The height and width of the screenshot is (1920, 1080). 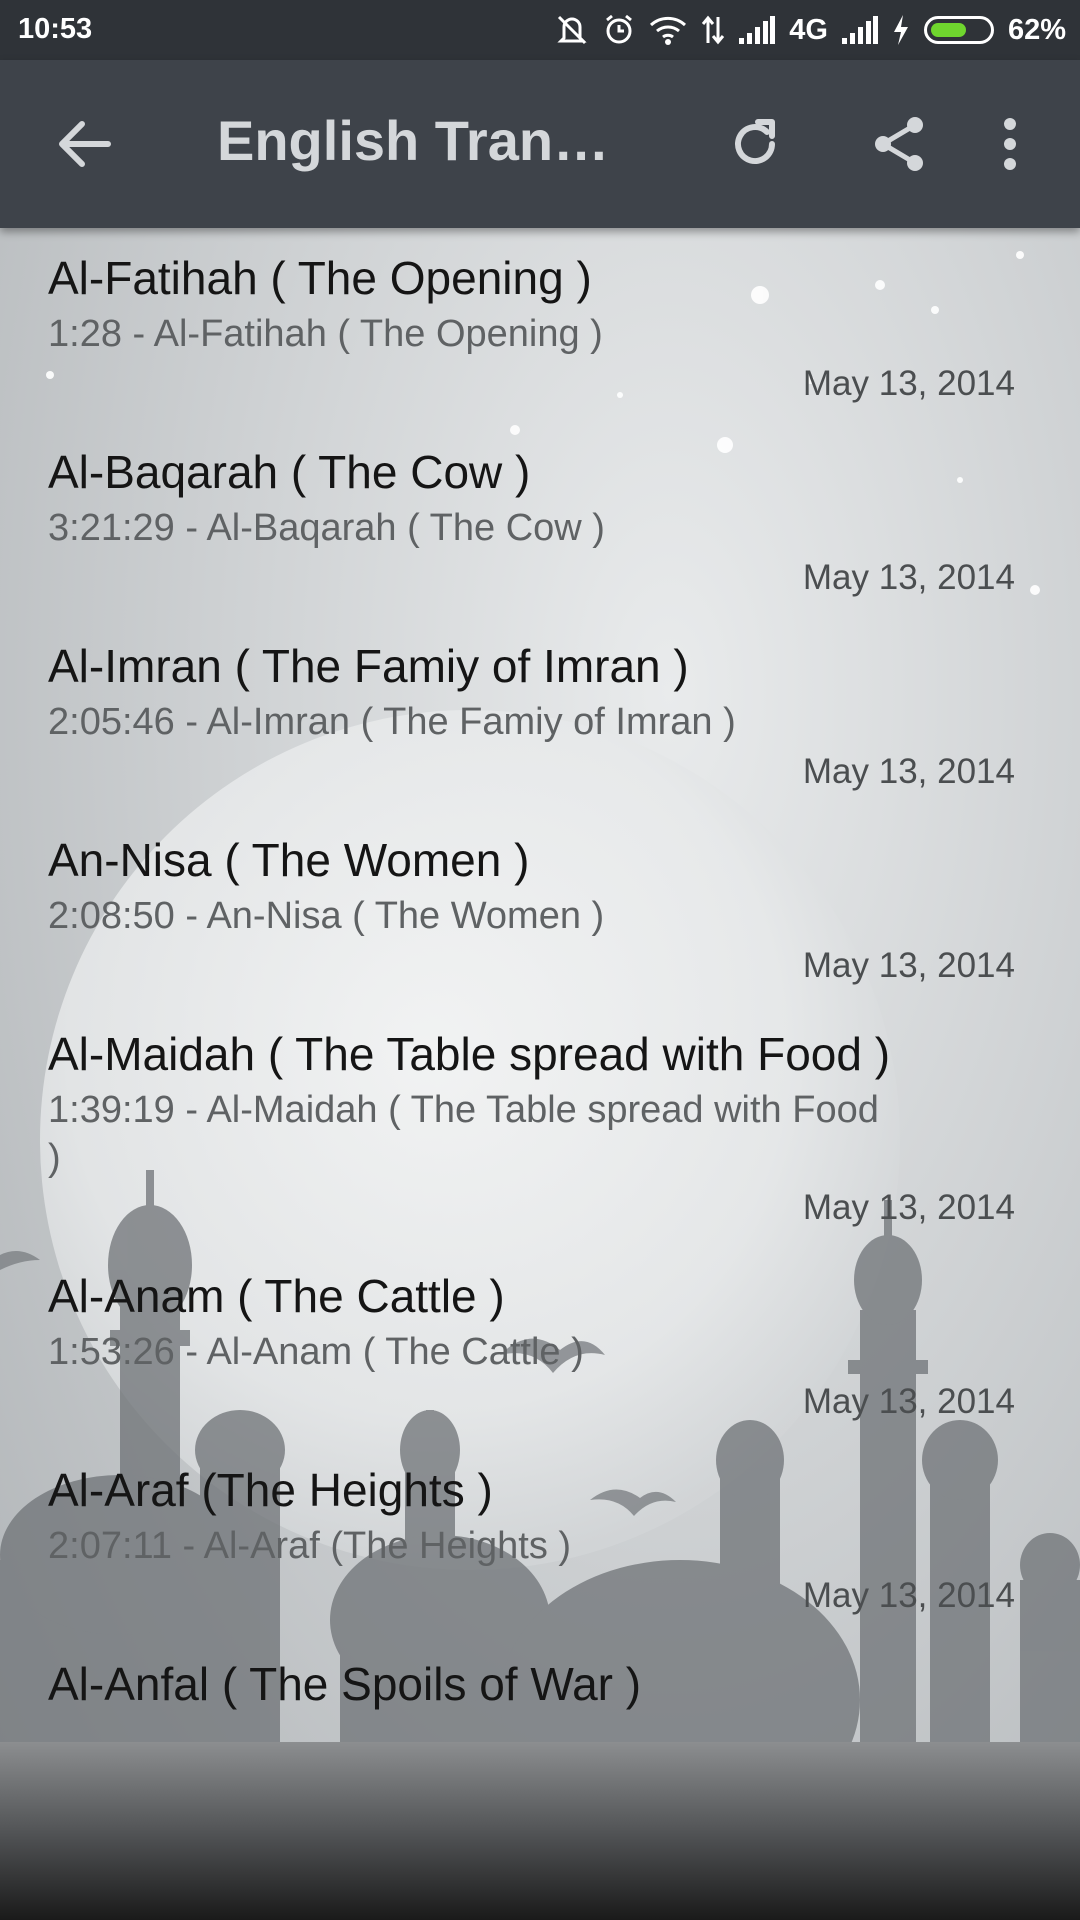 What do you see at coordinates (948, 30) in the screenshot?
I see `battery-level-fill` at bounding box center [948, 30].